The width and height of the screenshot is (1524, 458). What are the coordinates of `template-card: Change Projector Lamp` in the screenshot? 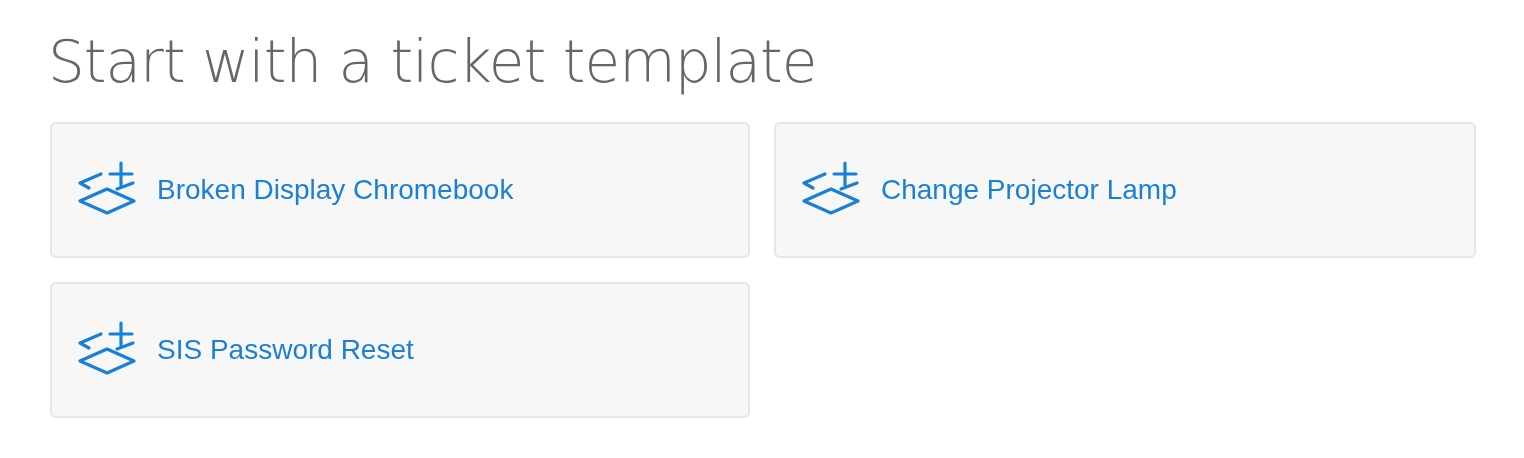 It's located at (1125, 190).